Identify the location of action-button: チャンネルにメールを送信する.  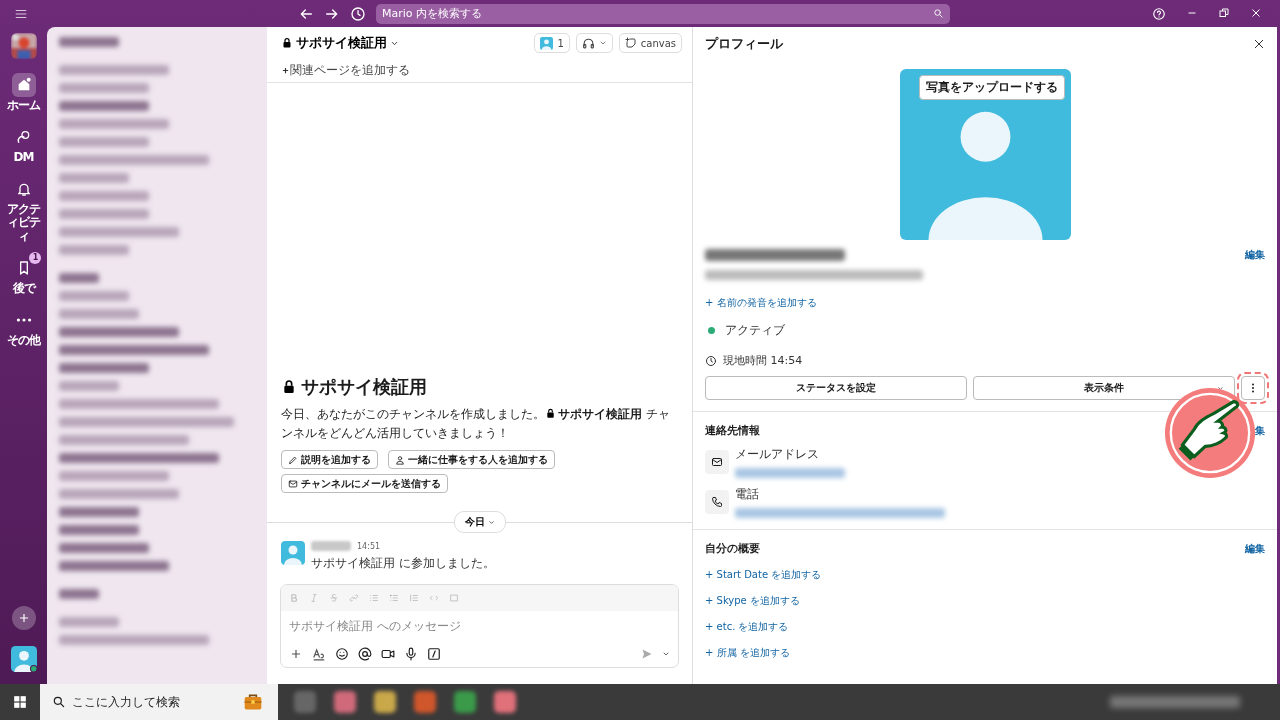
(364, 483).